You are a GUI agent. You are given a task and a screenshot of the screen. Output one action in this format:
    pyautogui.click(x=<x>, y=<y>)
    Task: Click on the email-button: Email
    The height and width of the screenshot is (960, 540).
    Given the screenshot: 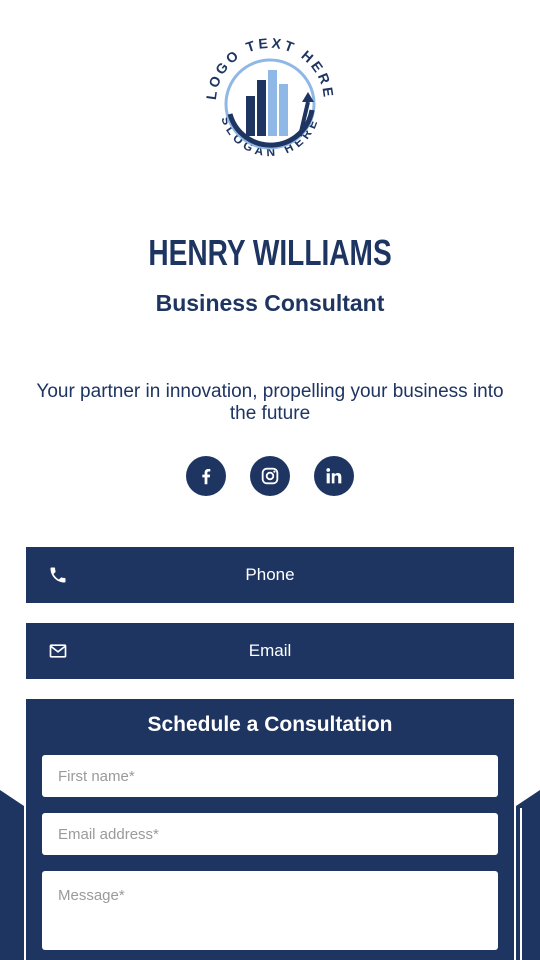 What is the action you would take?
    pyautogui.click(x=270, y=651)
    